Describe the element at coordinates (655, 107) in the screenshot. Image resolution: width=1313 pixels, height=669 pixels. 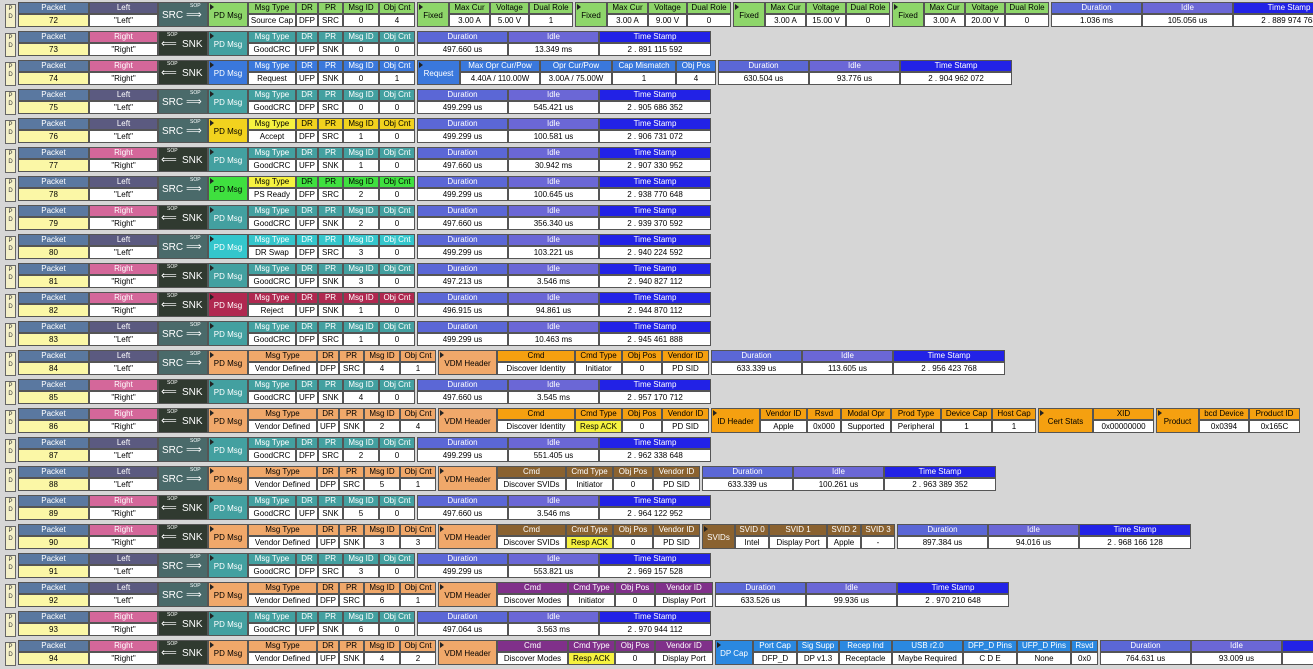
I see `time-stamp-value: 2 . 905 686 352` at that location.